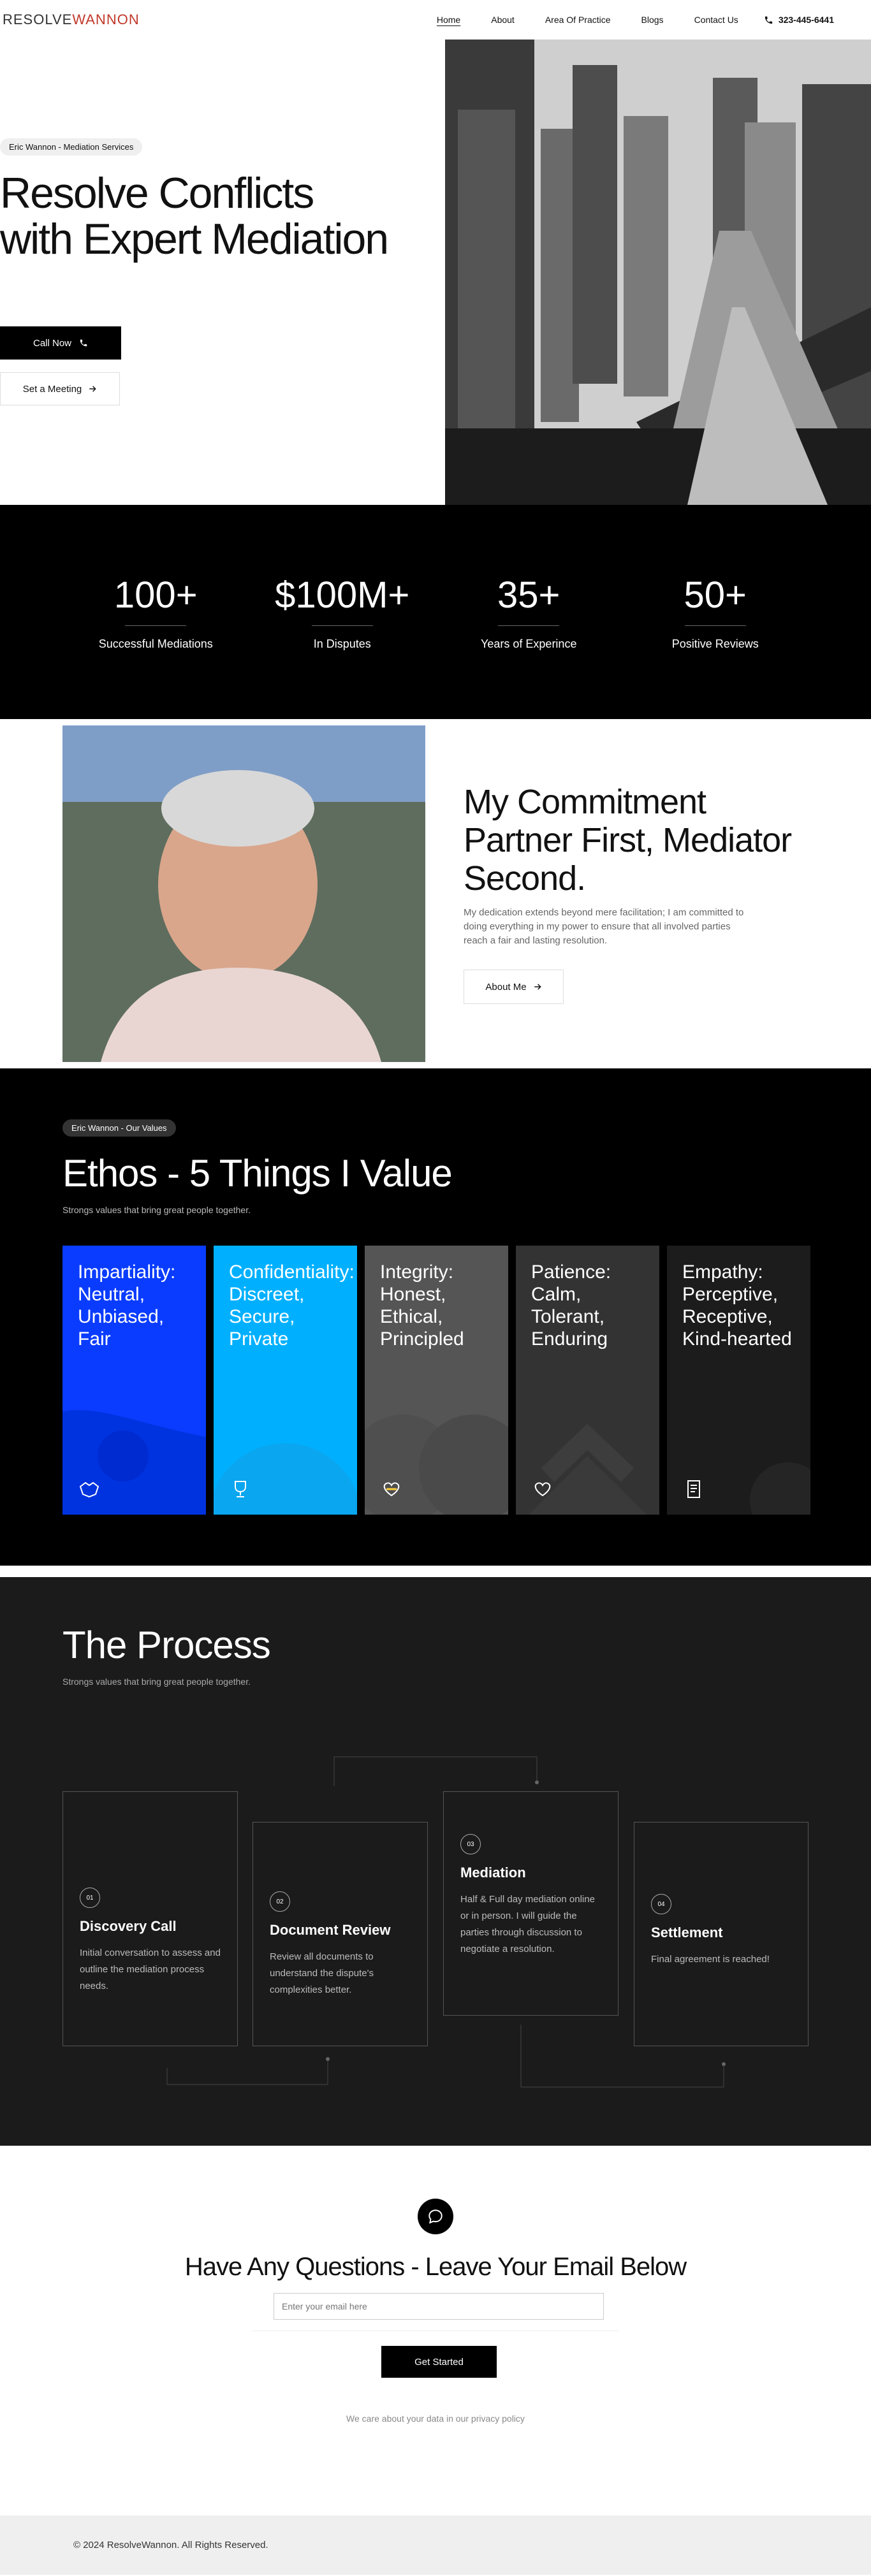 The height and width of the screenshot is (2576, 871). Describe the element at coordinates (687, 1932) in the screenshot. I see `step-title: Settlement` at that location.